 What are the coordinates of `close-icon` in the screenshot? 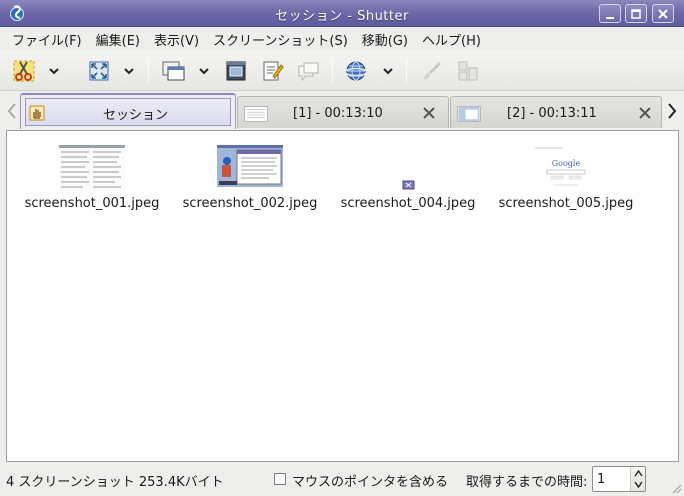 It's located at (663, 13).